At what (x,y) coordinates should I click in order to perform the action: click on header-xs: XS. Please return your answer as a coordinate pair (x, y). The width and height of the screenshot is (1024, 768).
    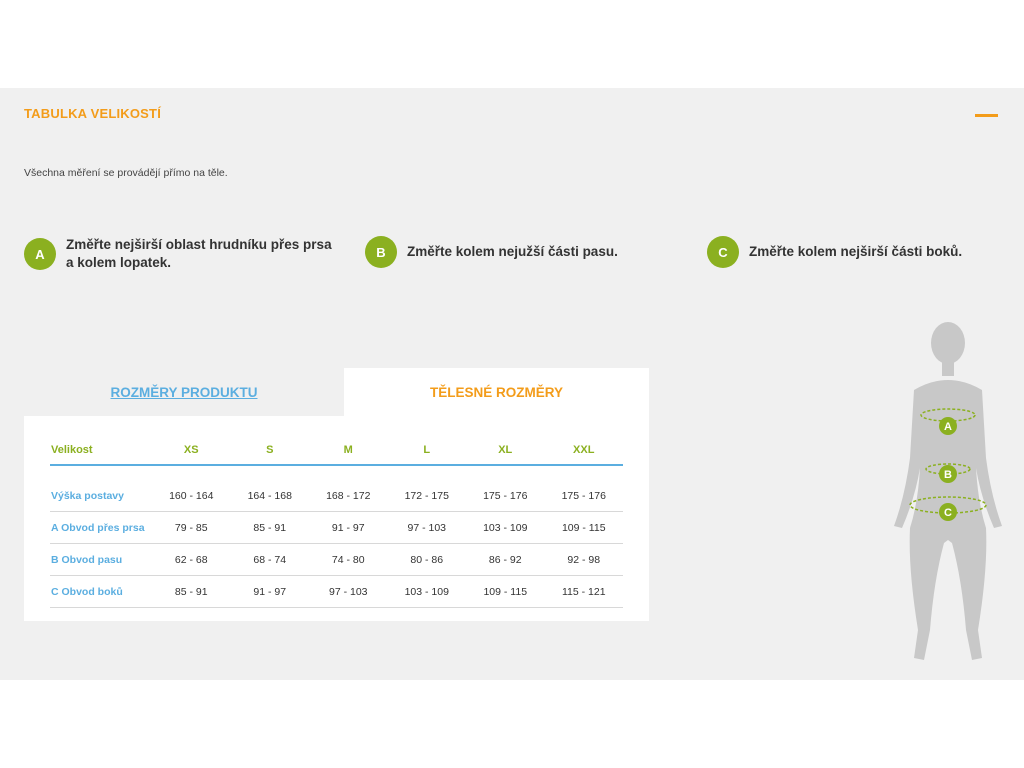
    Looking at the image, I should click on (191, 451).